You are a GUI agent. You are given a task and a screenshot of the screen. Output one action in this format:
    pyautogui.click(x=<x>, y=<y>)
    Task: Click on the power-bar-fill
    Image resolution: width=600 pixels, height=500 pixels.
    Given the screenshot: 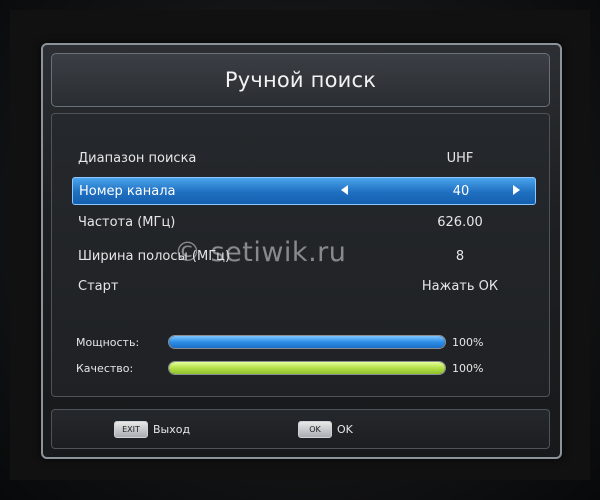 What is the action you would take?
    pyautogui.click(x=307, y=342)
    